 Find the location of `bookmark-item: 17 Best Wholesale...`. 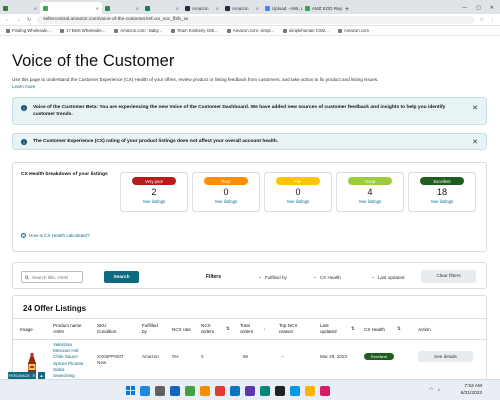

bookmark-item: 17 Best Wholesale... is located at coordinates (82, 30).